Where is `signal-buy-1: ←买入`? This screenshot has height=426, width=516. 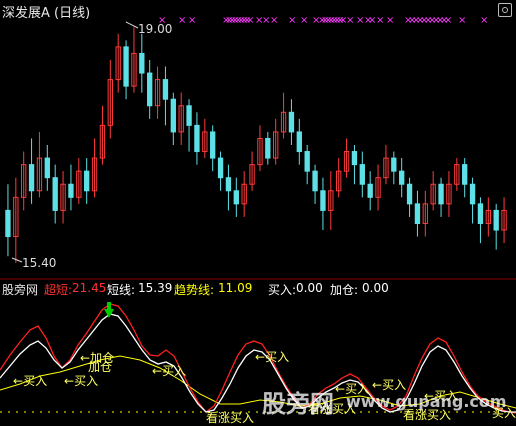 signal-buy-1: ←买入 is located at coordinates (30, 381).